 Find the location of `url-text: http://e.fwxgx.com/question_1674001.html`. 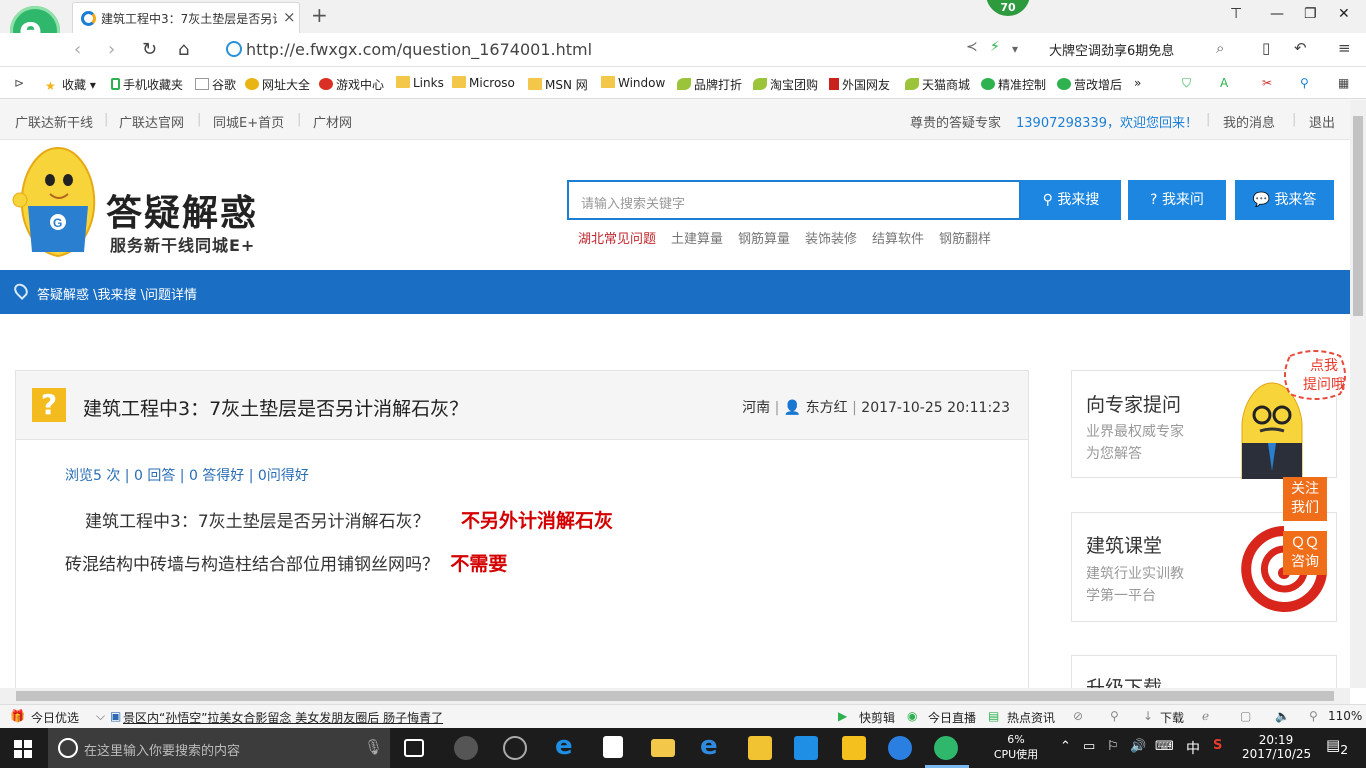

url-text: http://e.fwxgx.com/question_1674001.html is located at coordinates (419, 49).